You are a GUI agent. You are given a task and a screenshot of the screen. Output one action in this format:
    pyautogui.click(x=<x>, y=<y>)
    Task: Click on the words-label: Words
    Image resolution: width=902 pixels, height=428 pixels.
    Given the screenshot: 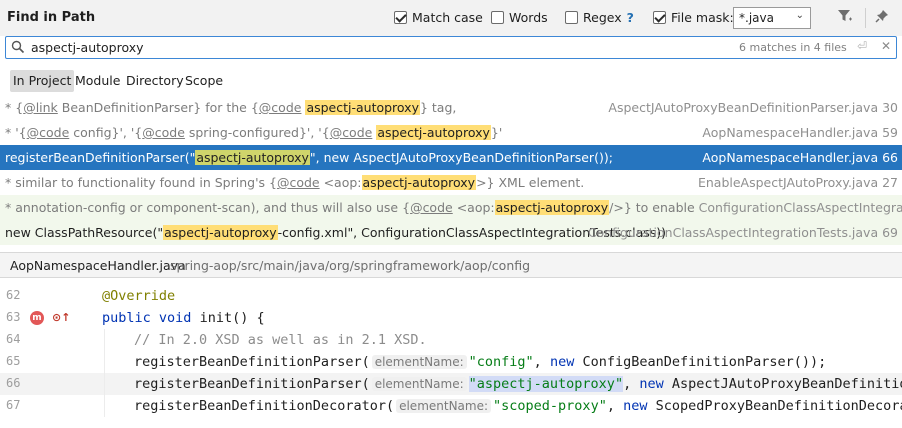 What is the action you would take?
    pyautogui.click(x=528, y=17)
    